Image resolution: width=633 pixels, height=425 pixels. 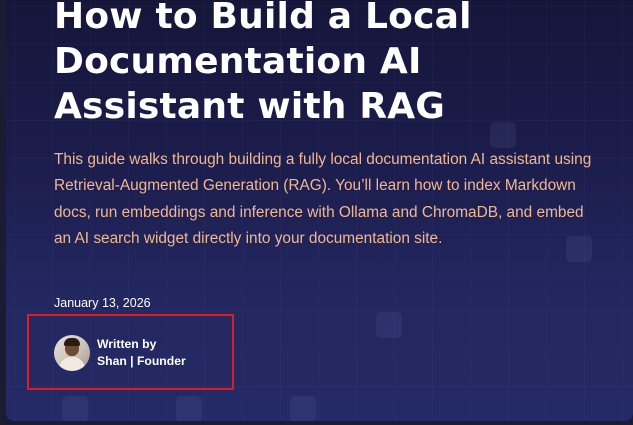 I want to click on avatar-hair, so click(x=72, y=342).